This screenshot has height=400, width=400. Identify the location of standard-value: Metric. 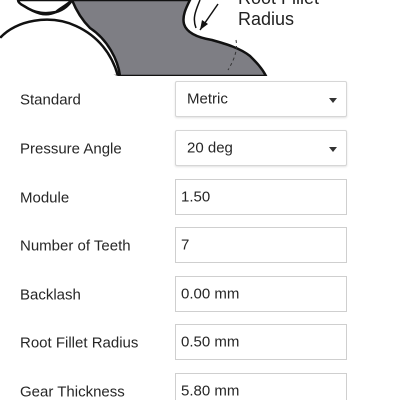
(207, 99).